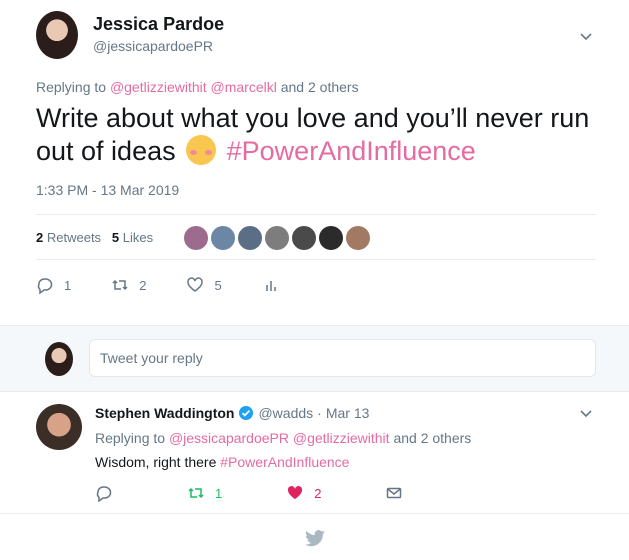  What do you see at coordinates (183, 285) in the screenshot?
I see `tweet-actions: 1 2 5` at bounding box center [183, 285].